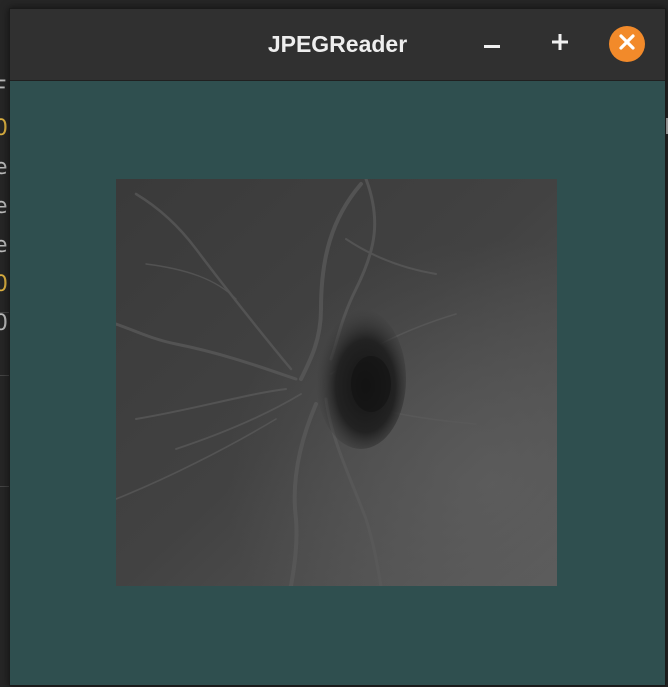  I want to click on close-icon, so click(627, 44).